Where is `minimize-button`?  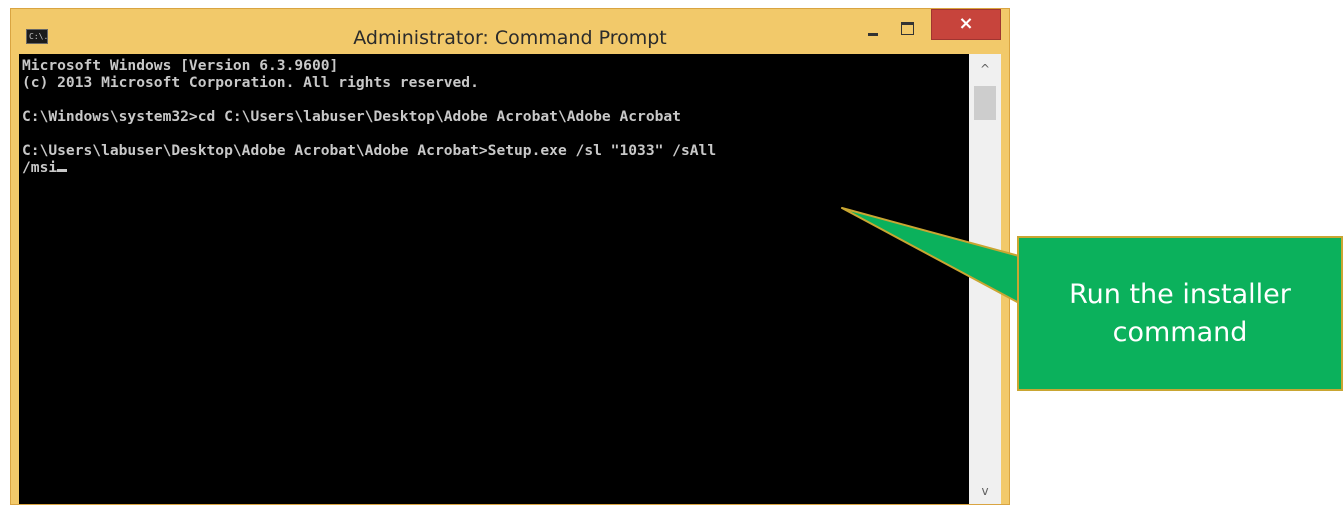 minimize-button is located at coordinates (873, 28).